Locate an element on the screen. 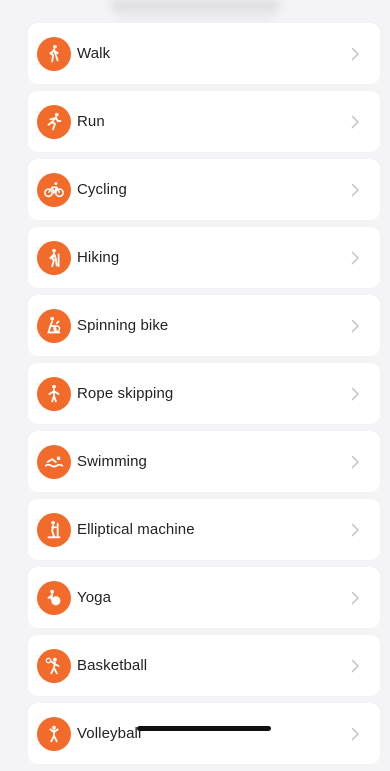  run-icon is located at coordinates (54, 121).